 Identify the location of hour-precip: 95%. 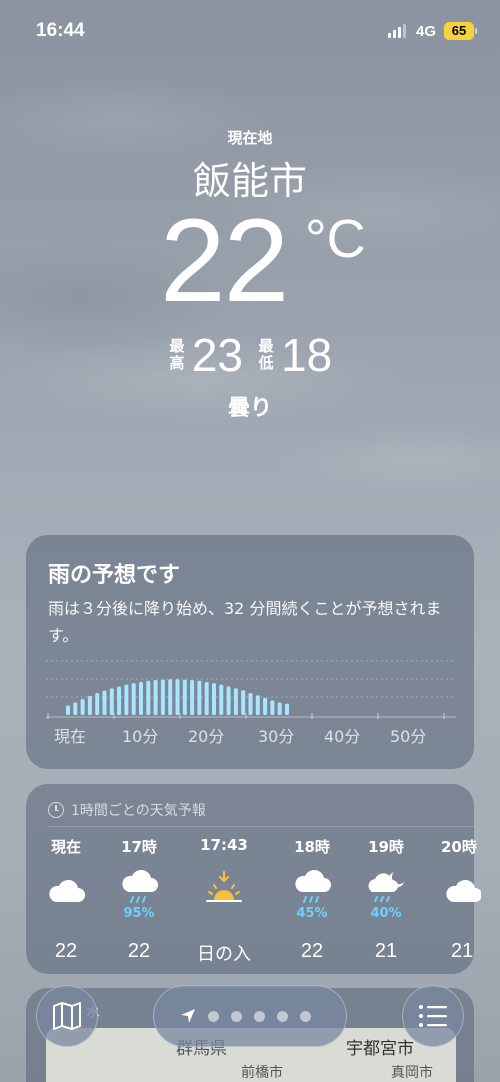
(139, 913).